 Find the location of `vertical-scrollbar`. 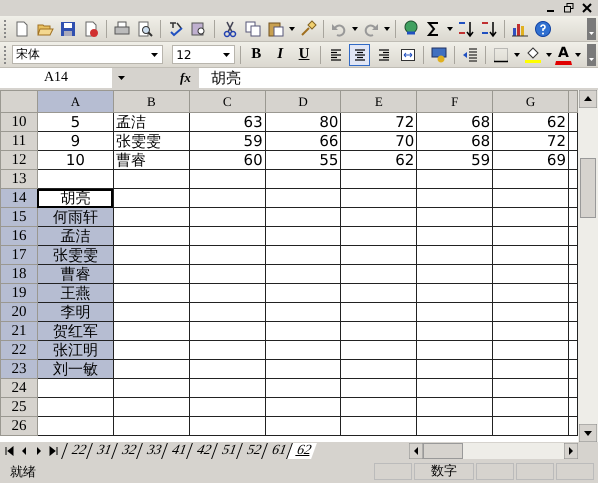

vertical-scrollbar is located at coordinates (588, 266).